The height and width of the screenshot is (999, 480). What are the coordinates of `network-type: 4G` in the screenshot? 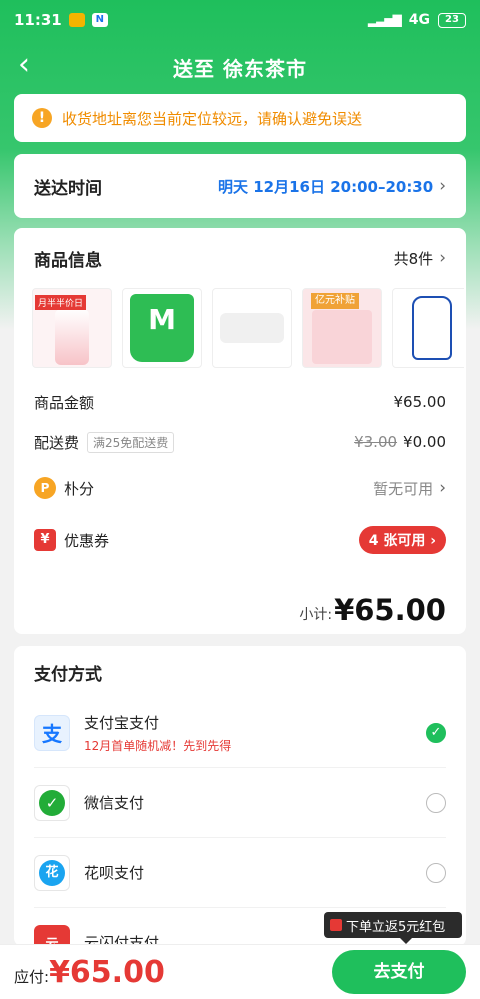 It's located at (419, 20).